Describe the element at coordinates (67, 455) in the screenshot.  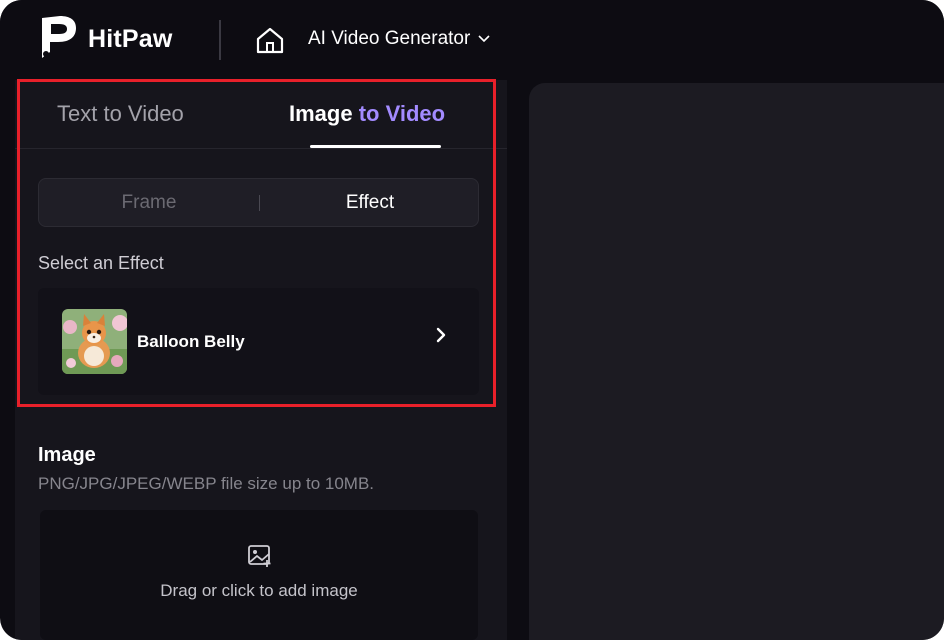
I see `image-section-title: Image` at that location.